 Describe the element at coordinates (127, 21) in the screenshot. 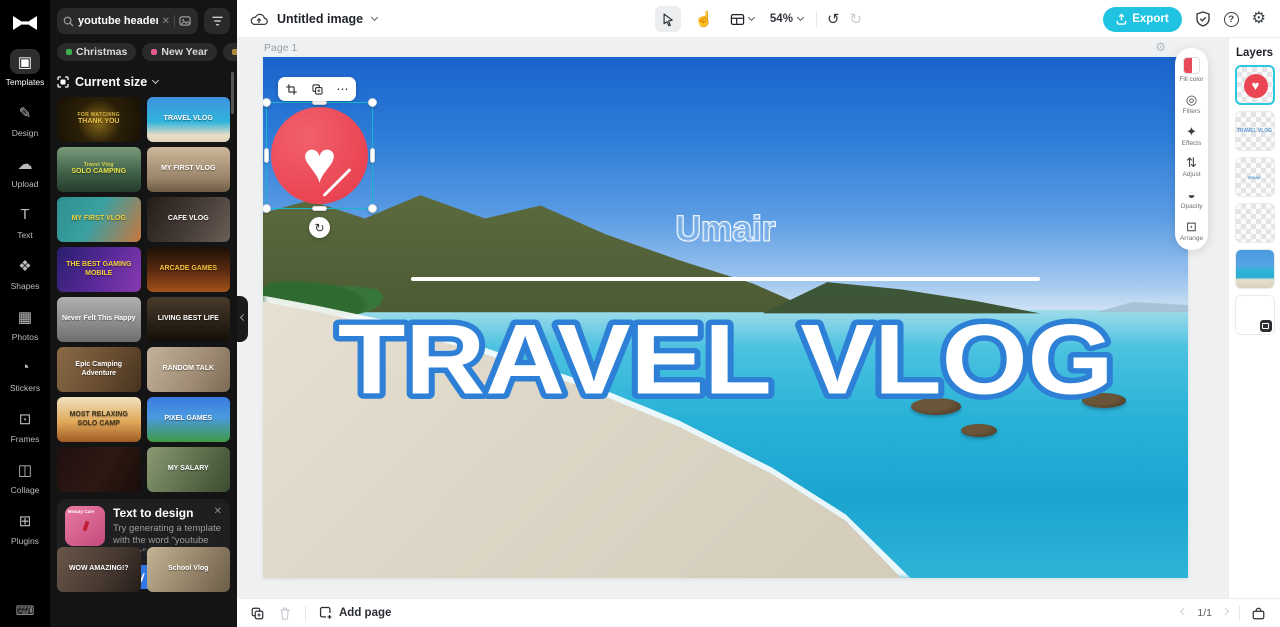

I see `search-input: youtube header ✕` at that location.